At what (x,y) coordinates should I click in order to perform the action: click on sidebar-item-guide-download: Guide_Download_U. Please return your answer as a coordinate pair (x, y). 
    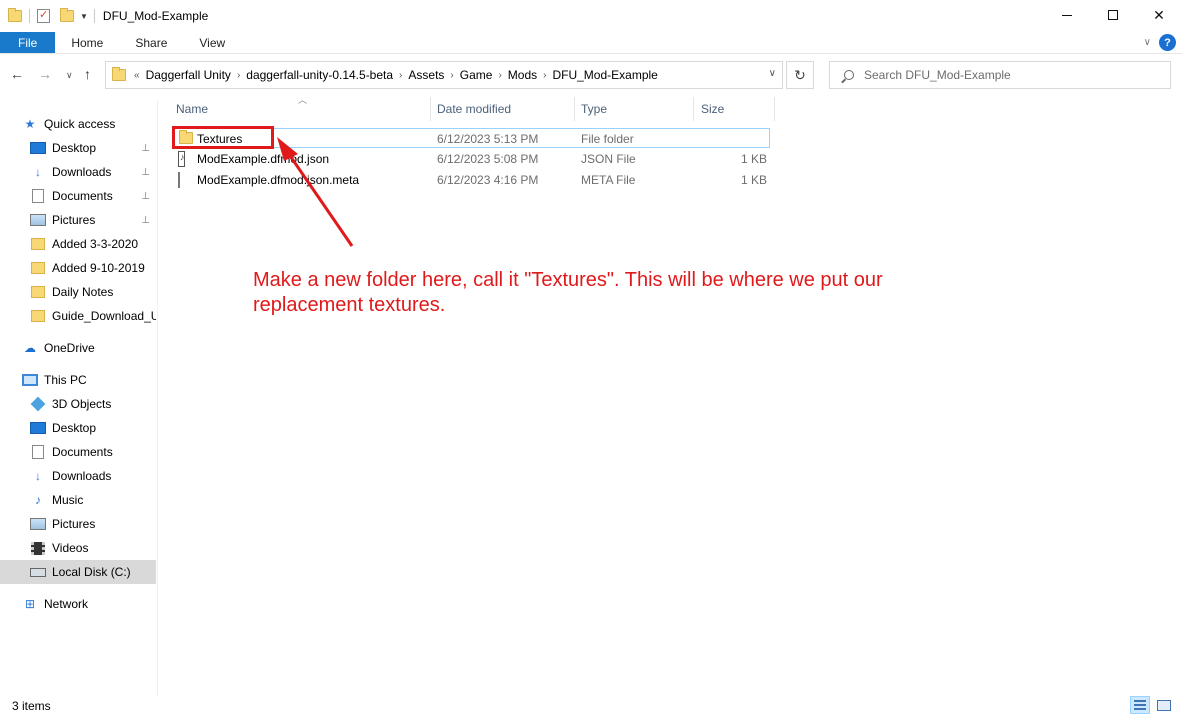
    Looking at the image, I should click on (93, 316).